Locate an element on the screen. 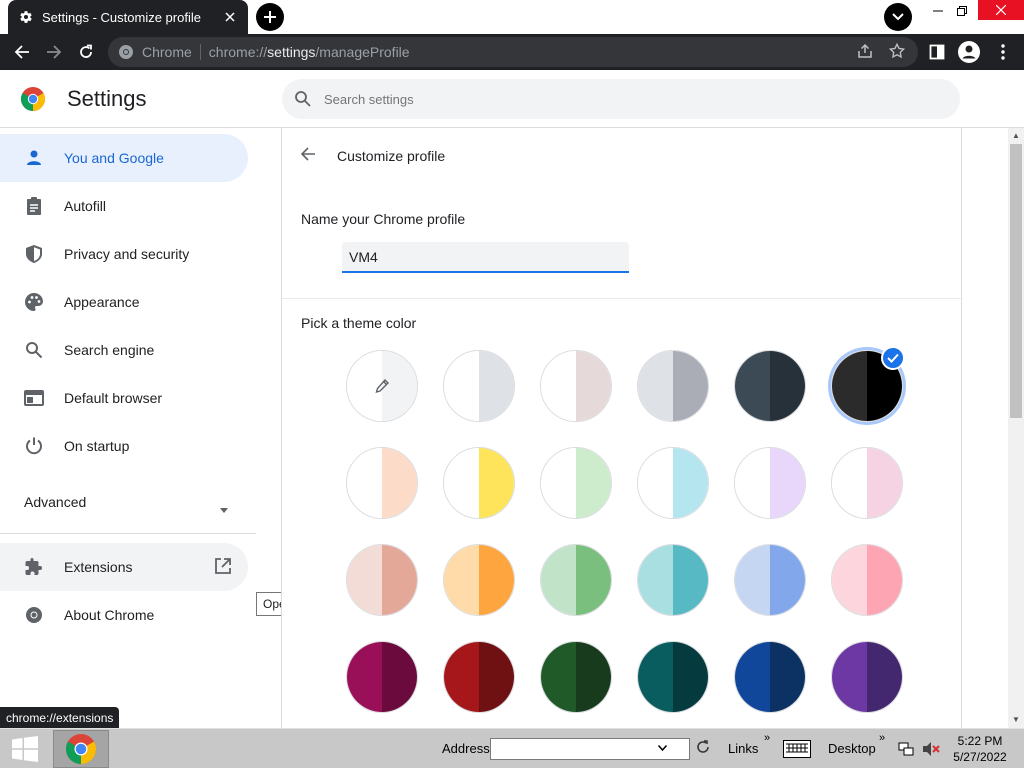  custom-color-picker-swatch is located at coordinates (382, 386).